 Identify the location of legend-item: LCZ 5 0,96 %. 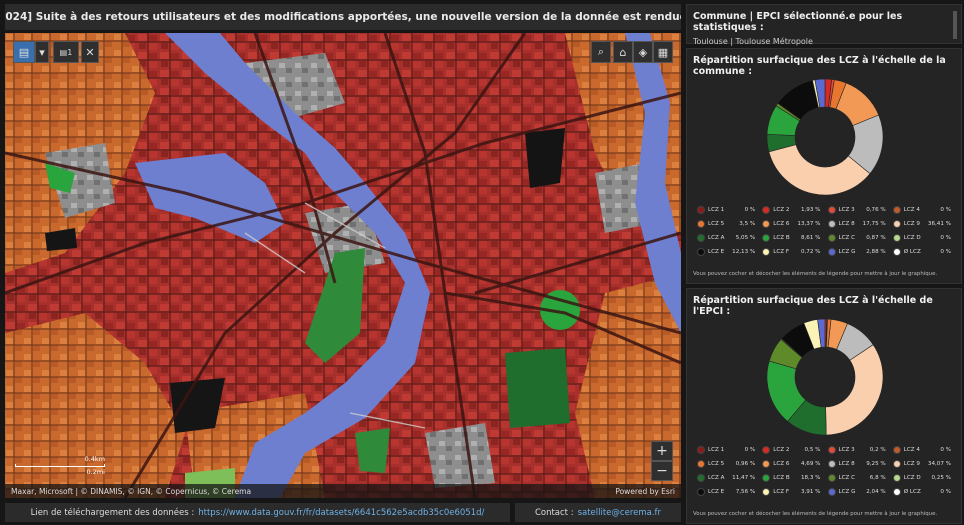
(728, 464).